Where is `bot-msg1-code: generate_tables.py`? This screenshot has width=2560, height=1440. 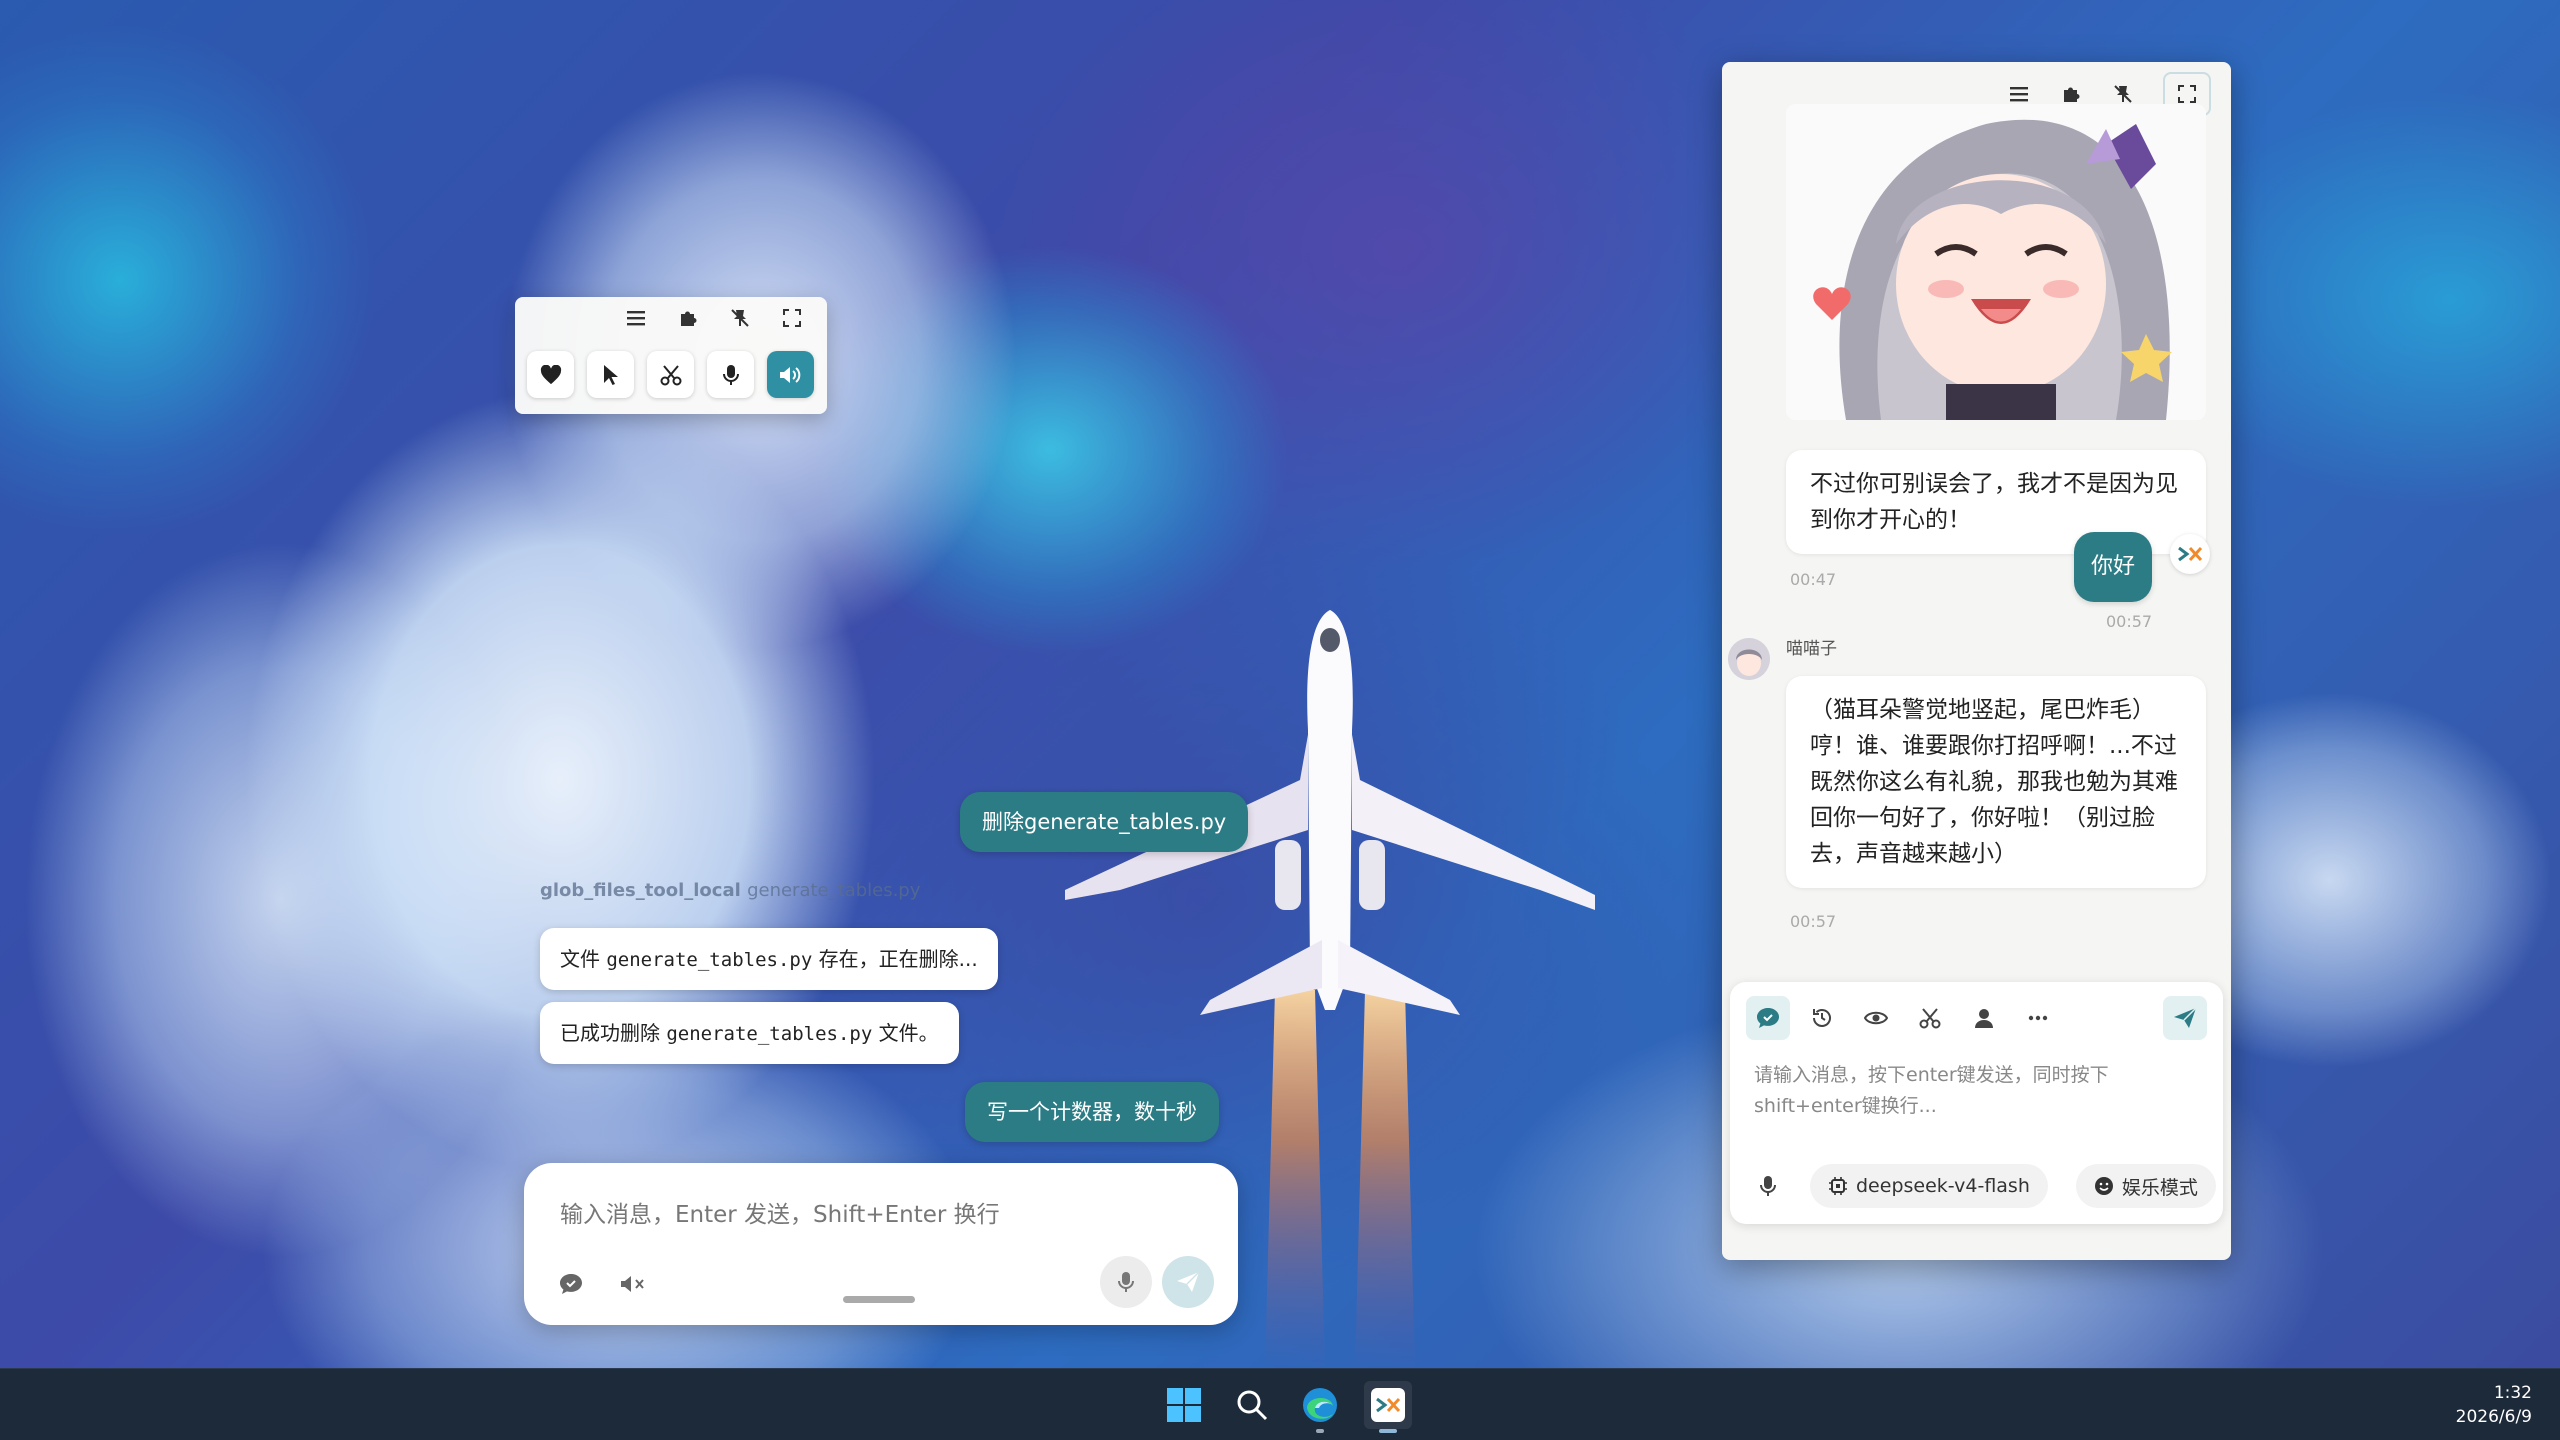 bot-msg1-code: generate_tables.py is located at coordinates (709, 960).